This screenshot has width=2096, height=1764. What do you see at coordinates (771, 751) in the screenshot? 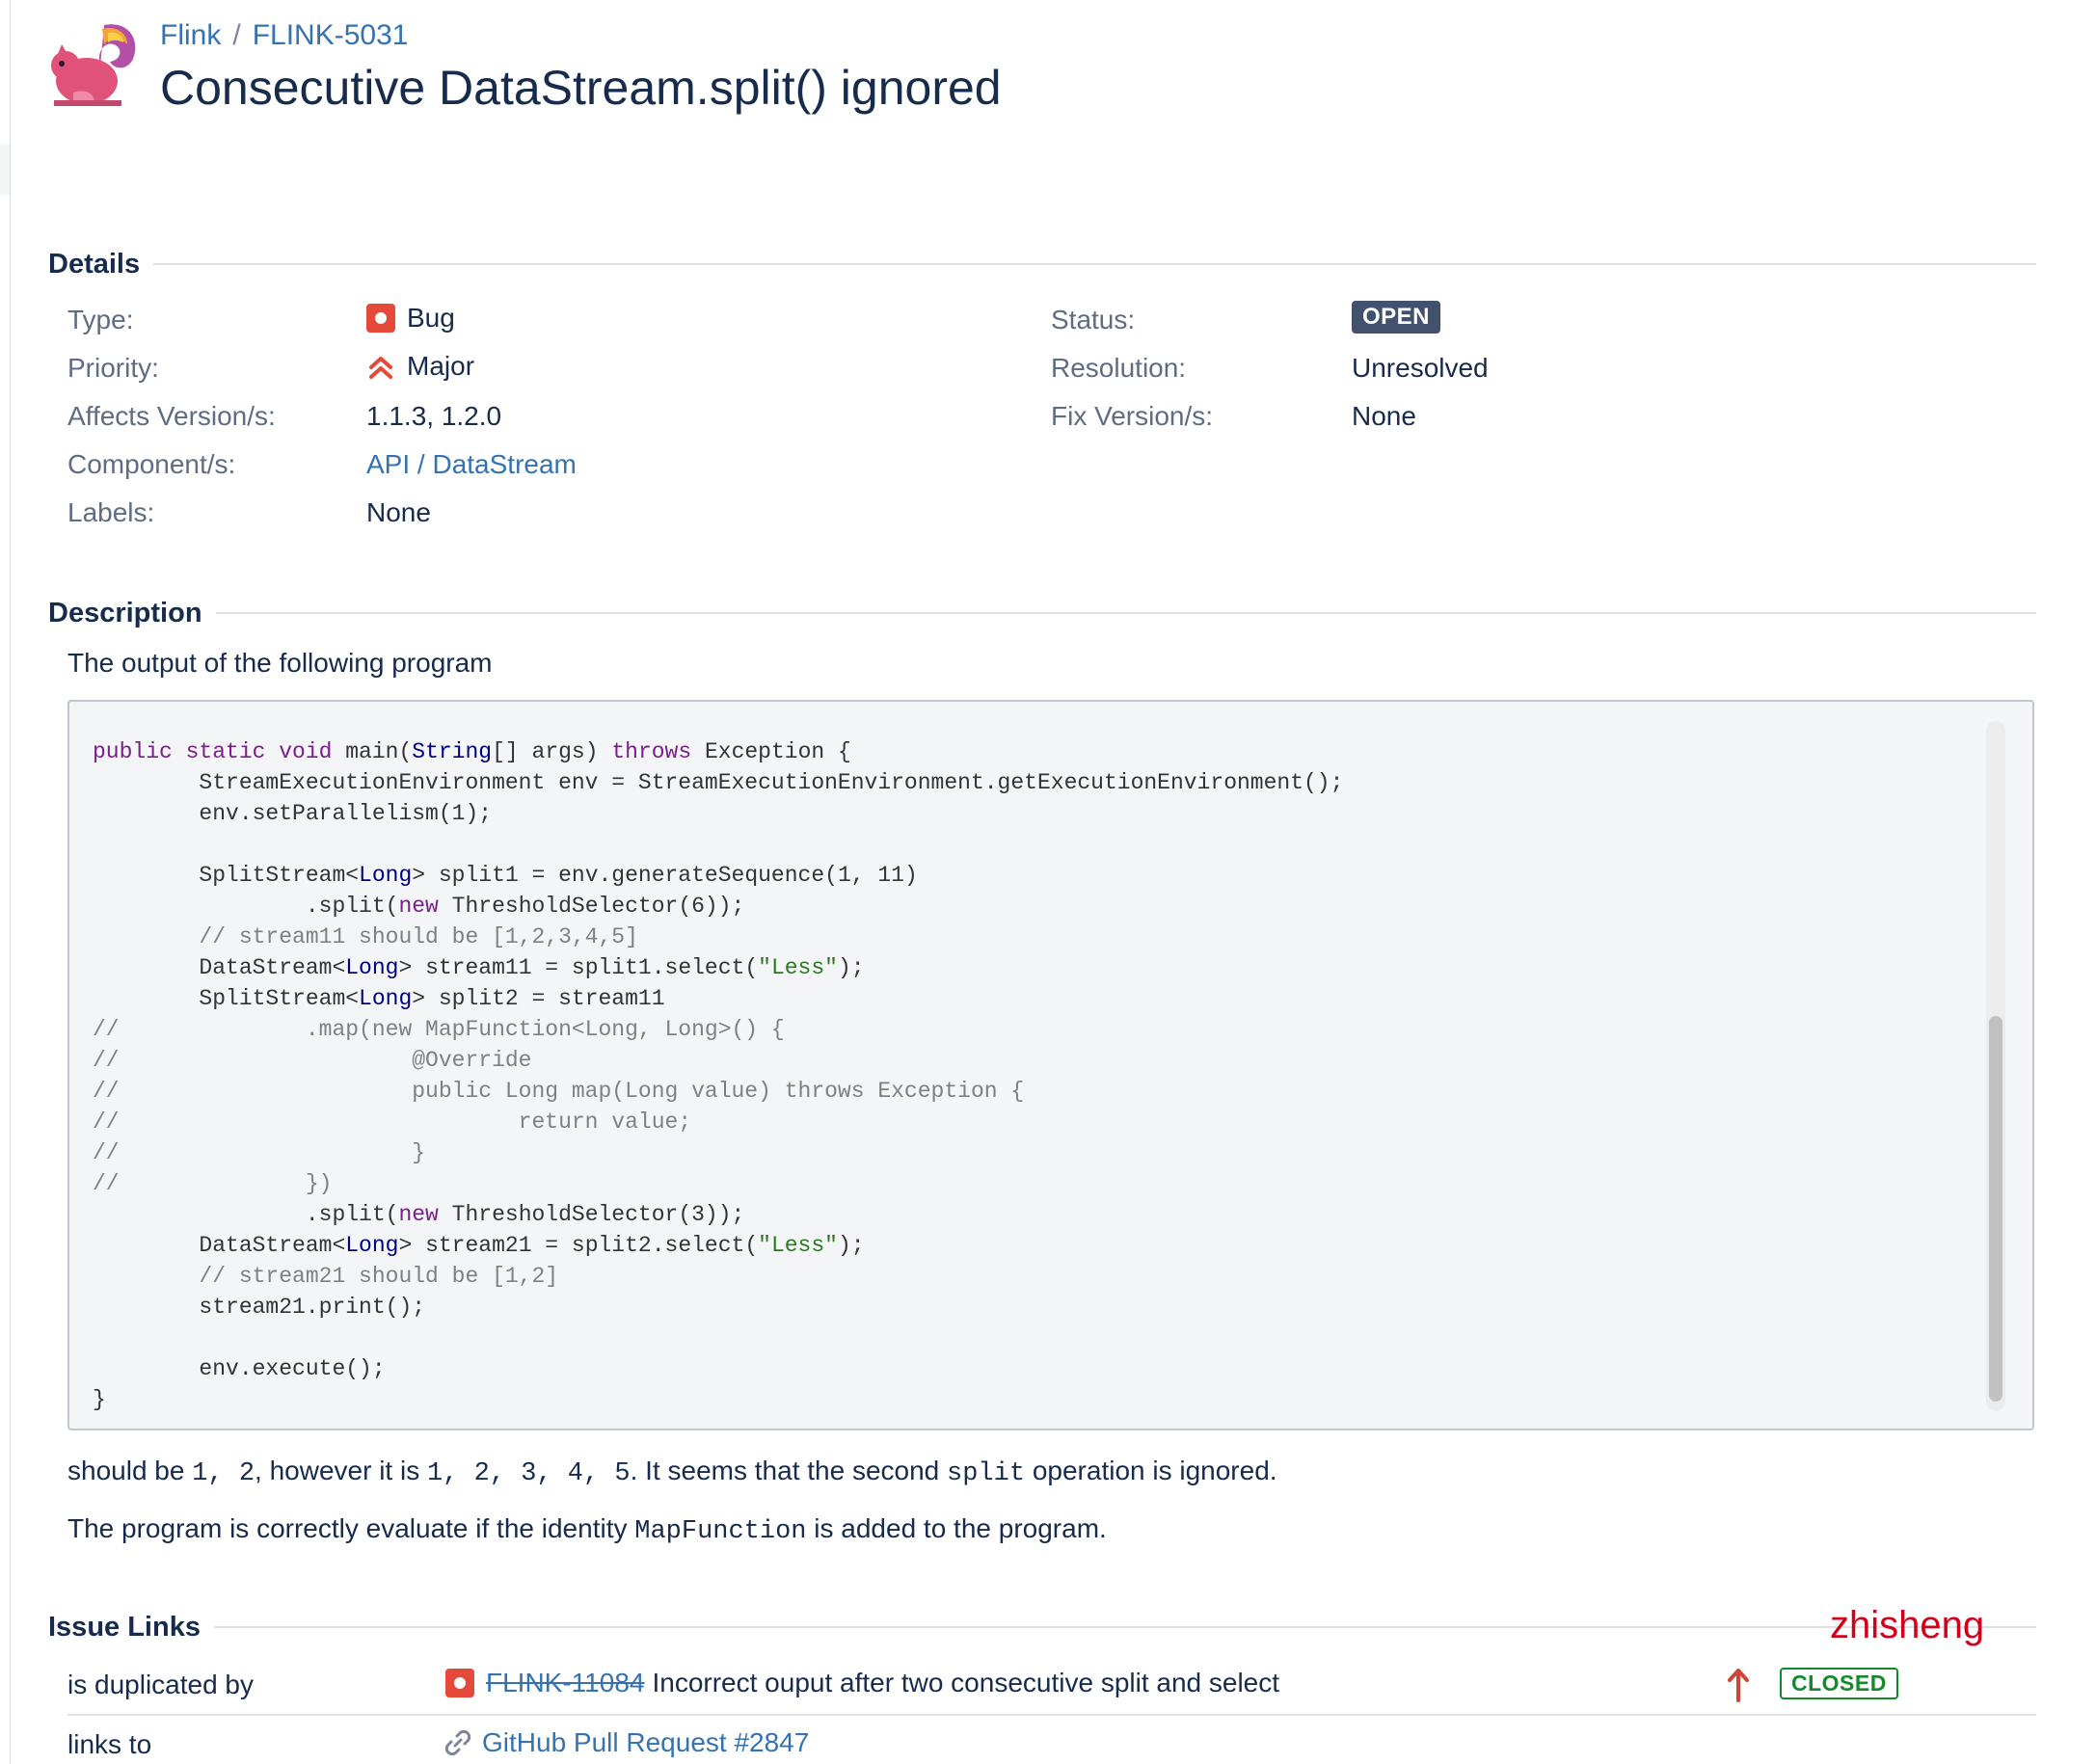
I see `code-token: Exception {` at bounding box center [771, 751].